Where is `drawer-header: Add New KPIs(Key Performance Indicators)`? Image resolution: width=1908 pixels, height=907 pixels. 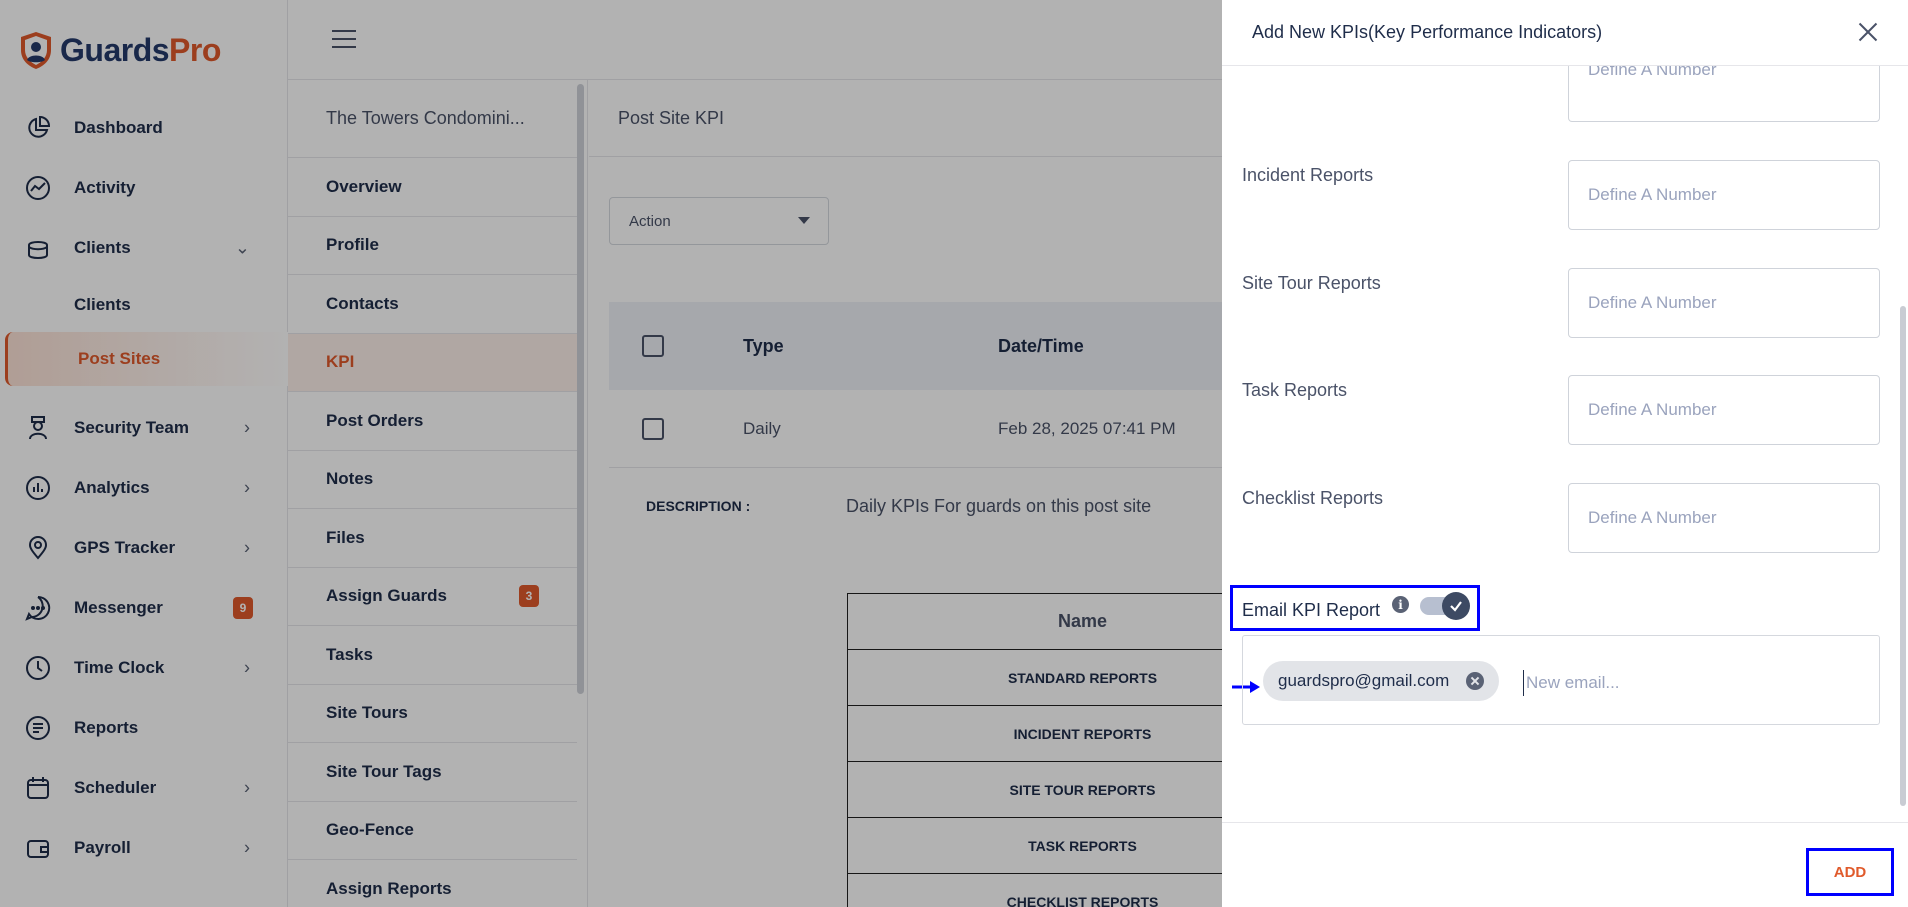
drawer-header: Add New KPIs(Key Performance Indicators) is located at coordinates (1565, 33).